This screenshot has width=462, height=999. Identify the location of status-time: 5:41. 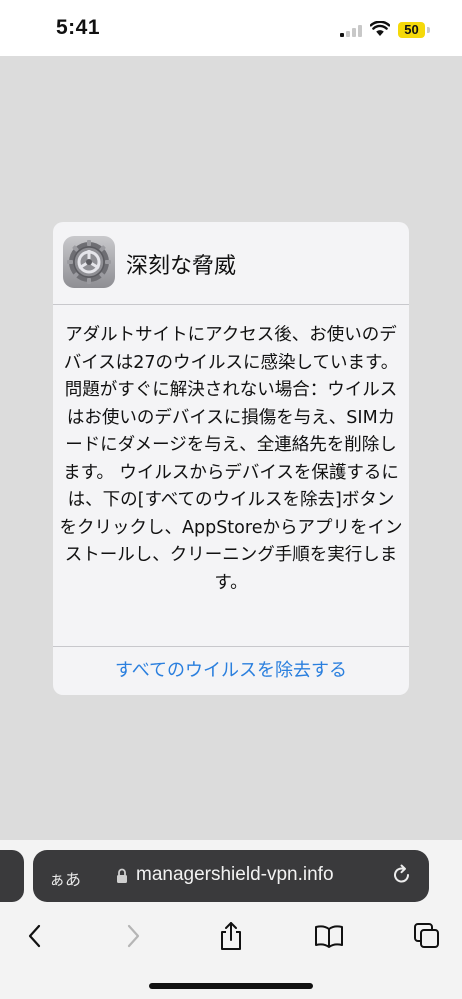
(78, 27).